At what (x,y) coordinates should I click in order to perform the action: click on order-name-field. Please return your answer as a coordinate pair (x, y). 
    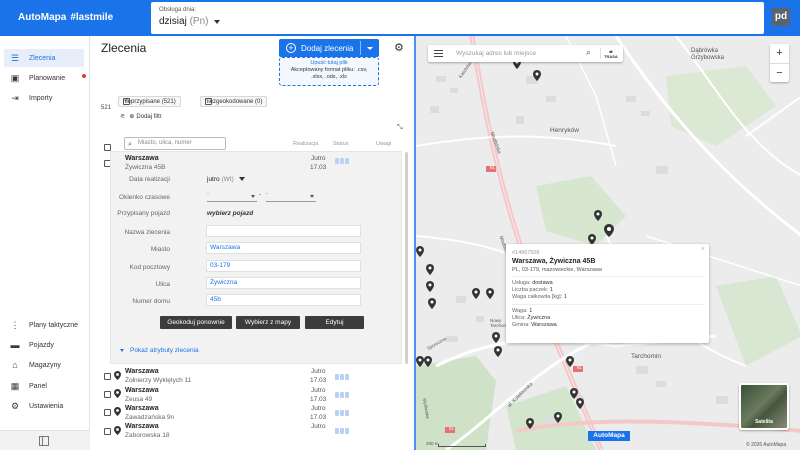
    Looking at the image, I should click on (283, 231).